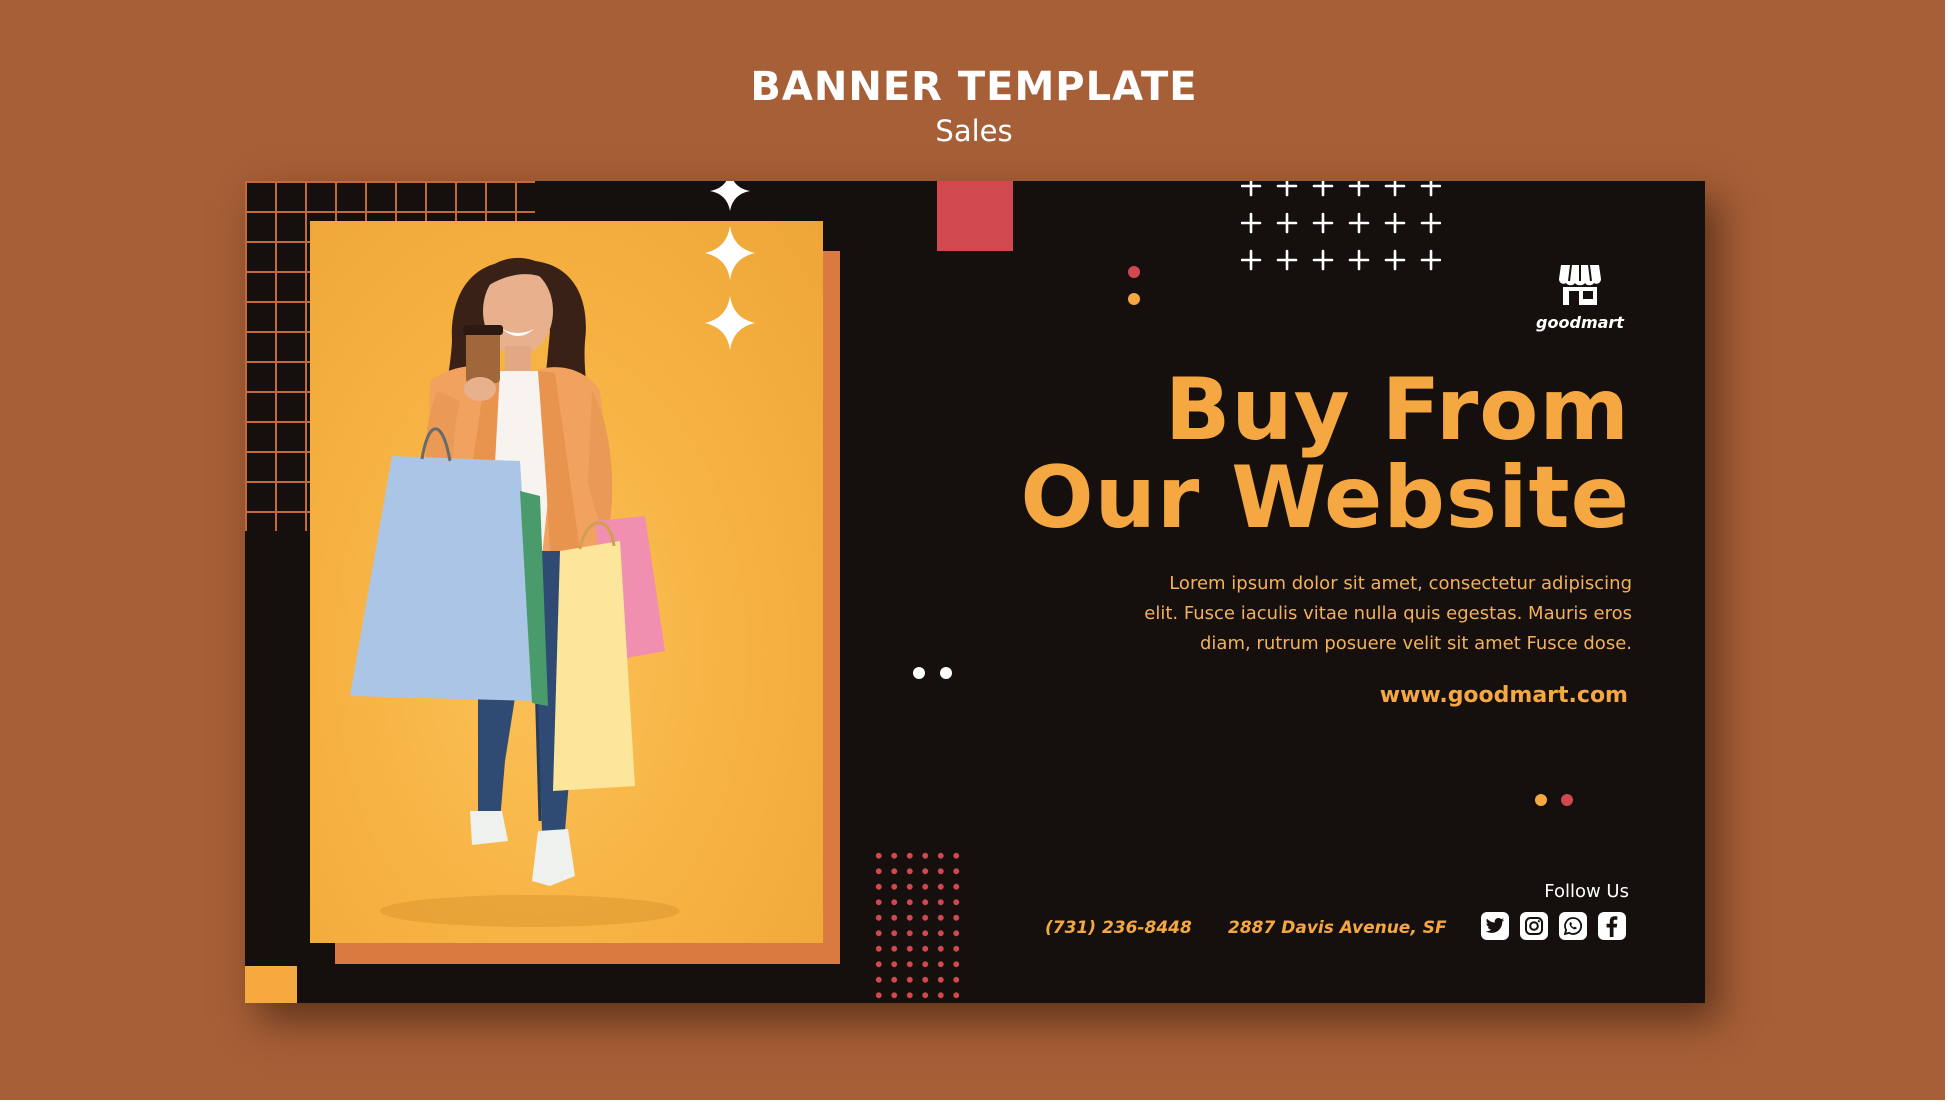 This screenshot has height=1102, width=1948. I want to click on brand-logo: goodmart, so click(1580, 296).